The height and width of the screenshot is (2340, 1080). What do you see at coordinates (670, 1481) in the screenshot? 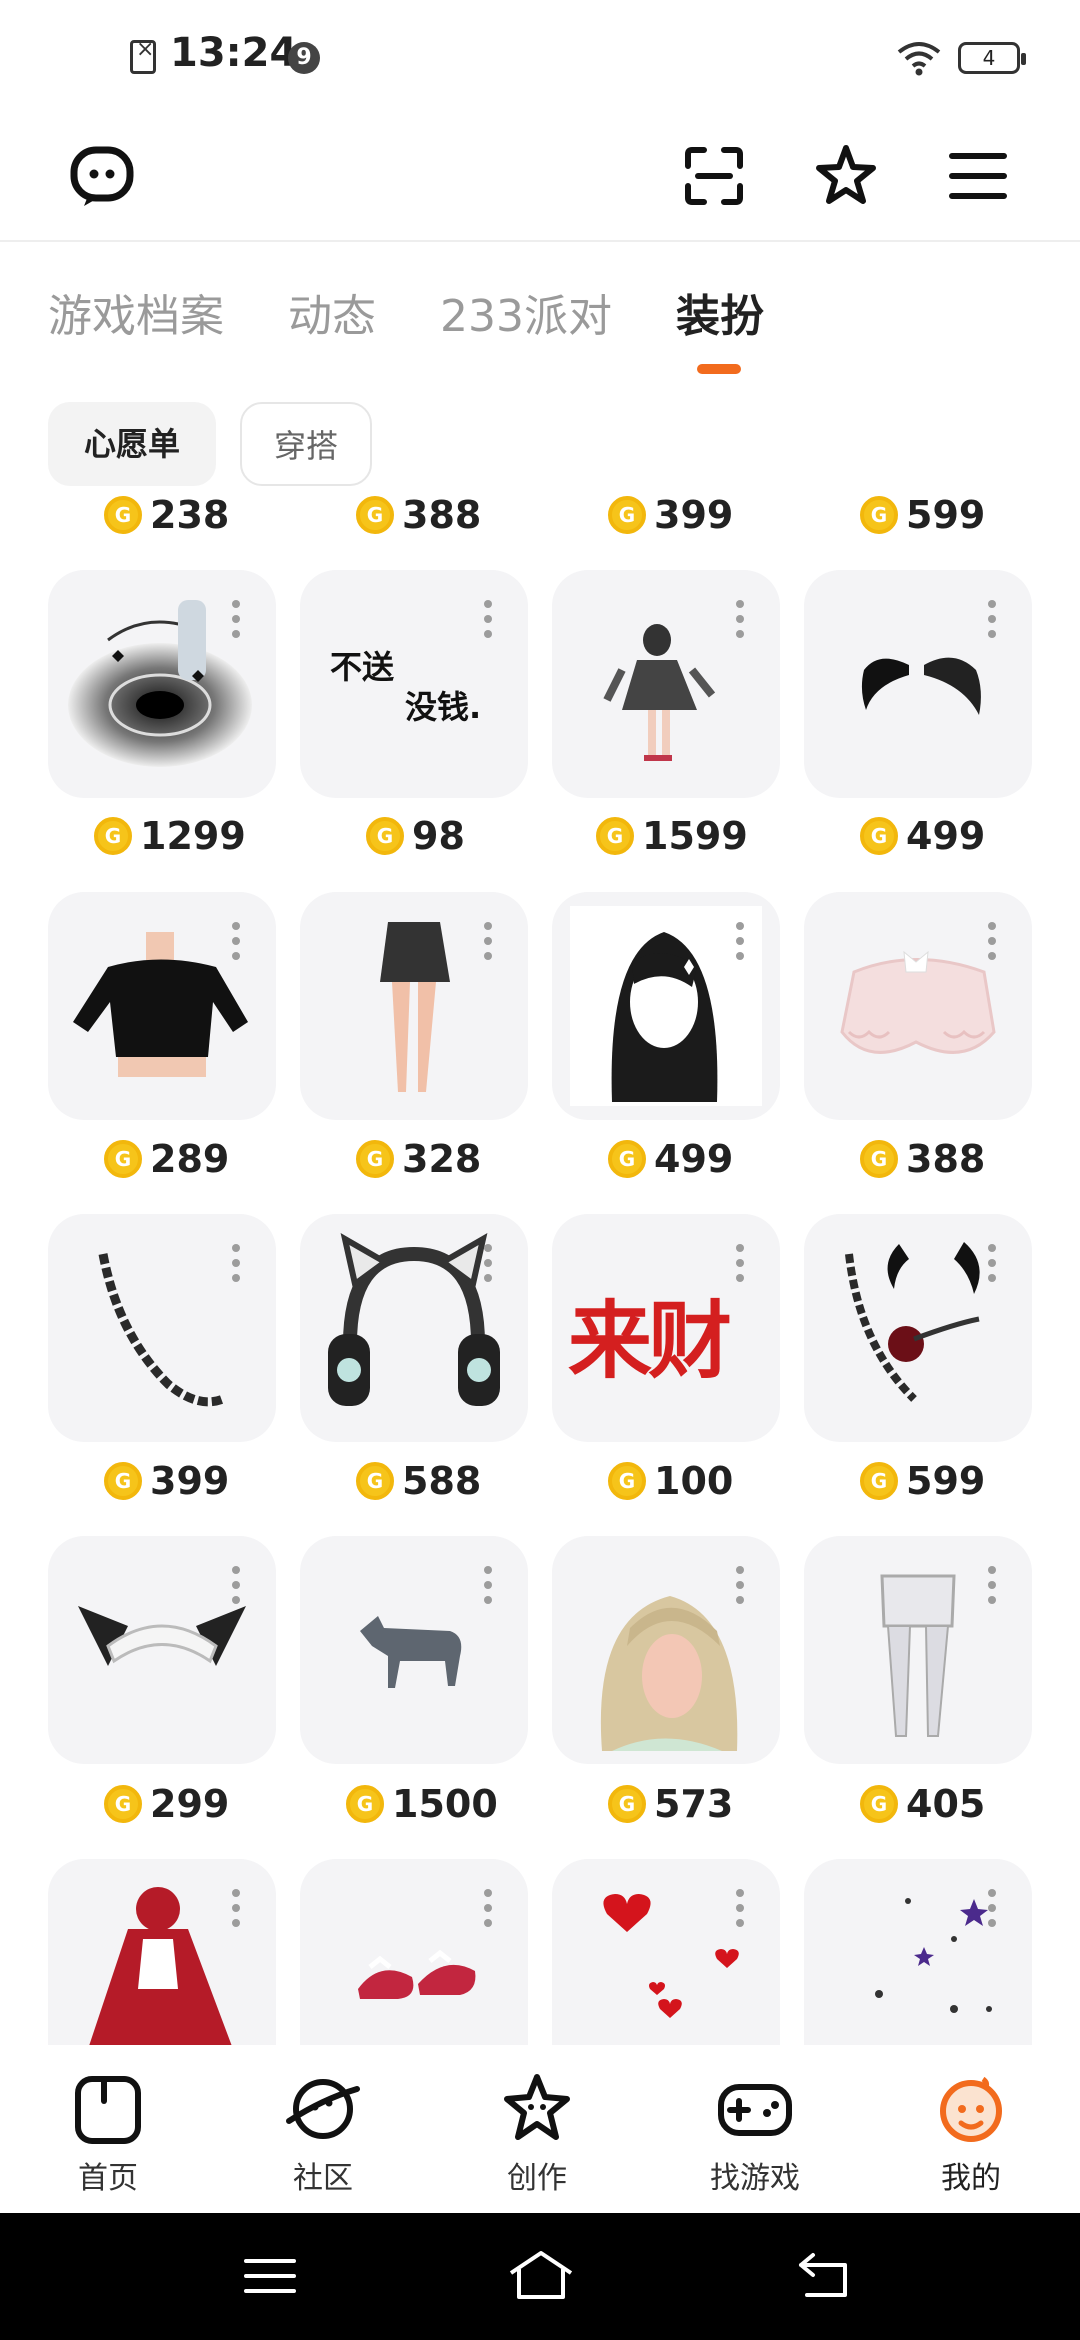
I see `item-price: 100` at bounding box center [670, 1481].